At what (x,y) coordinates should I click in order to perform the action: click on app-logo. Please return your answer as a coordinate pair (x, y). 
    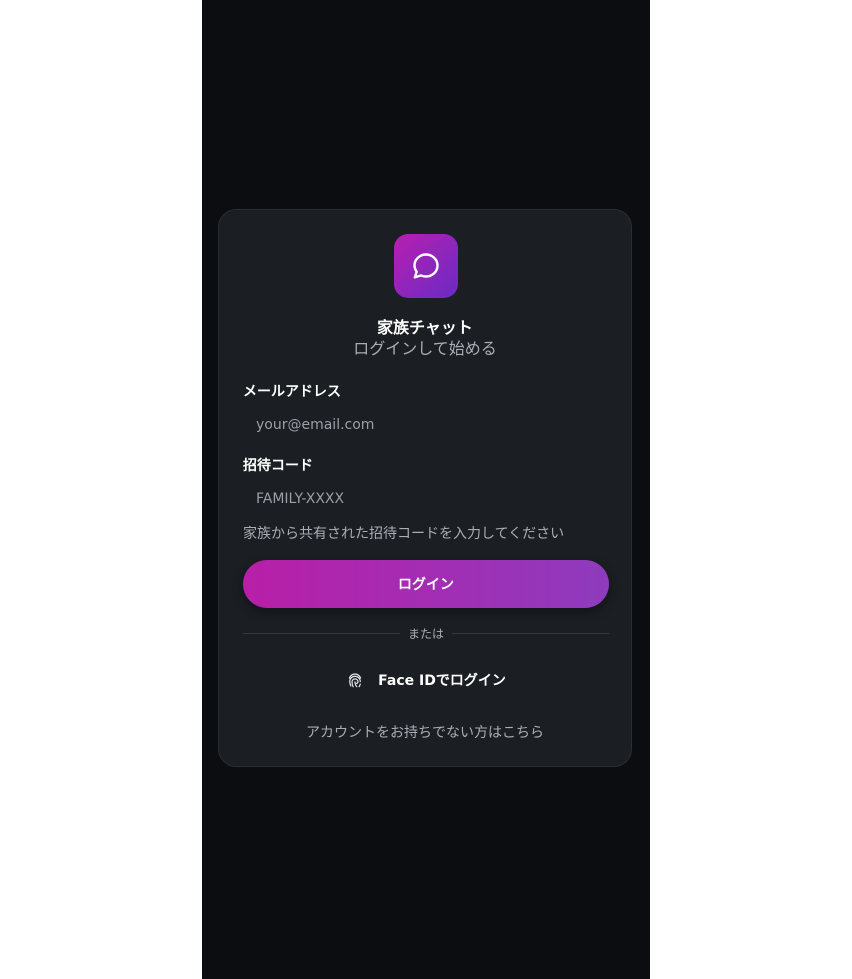
    Looking at the image, I should click on (426, 266).